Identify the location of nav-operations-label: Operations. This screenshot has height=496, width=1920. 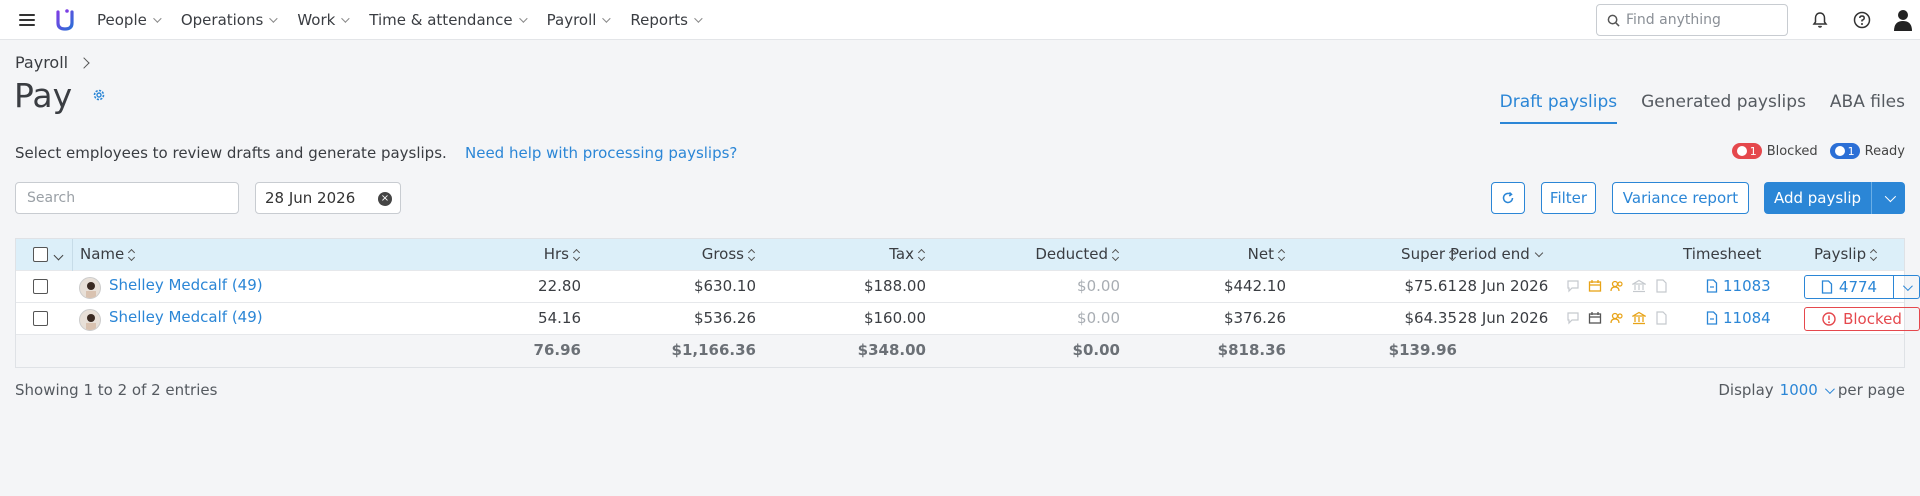
(222, 19).